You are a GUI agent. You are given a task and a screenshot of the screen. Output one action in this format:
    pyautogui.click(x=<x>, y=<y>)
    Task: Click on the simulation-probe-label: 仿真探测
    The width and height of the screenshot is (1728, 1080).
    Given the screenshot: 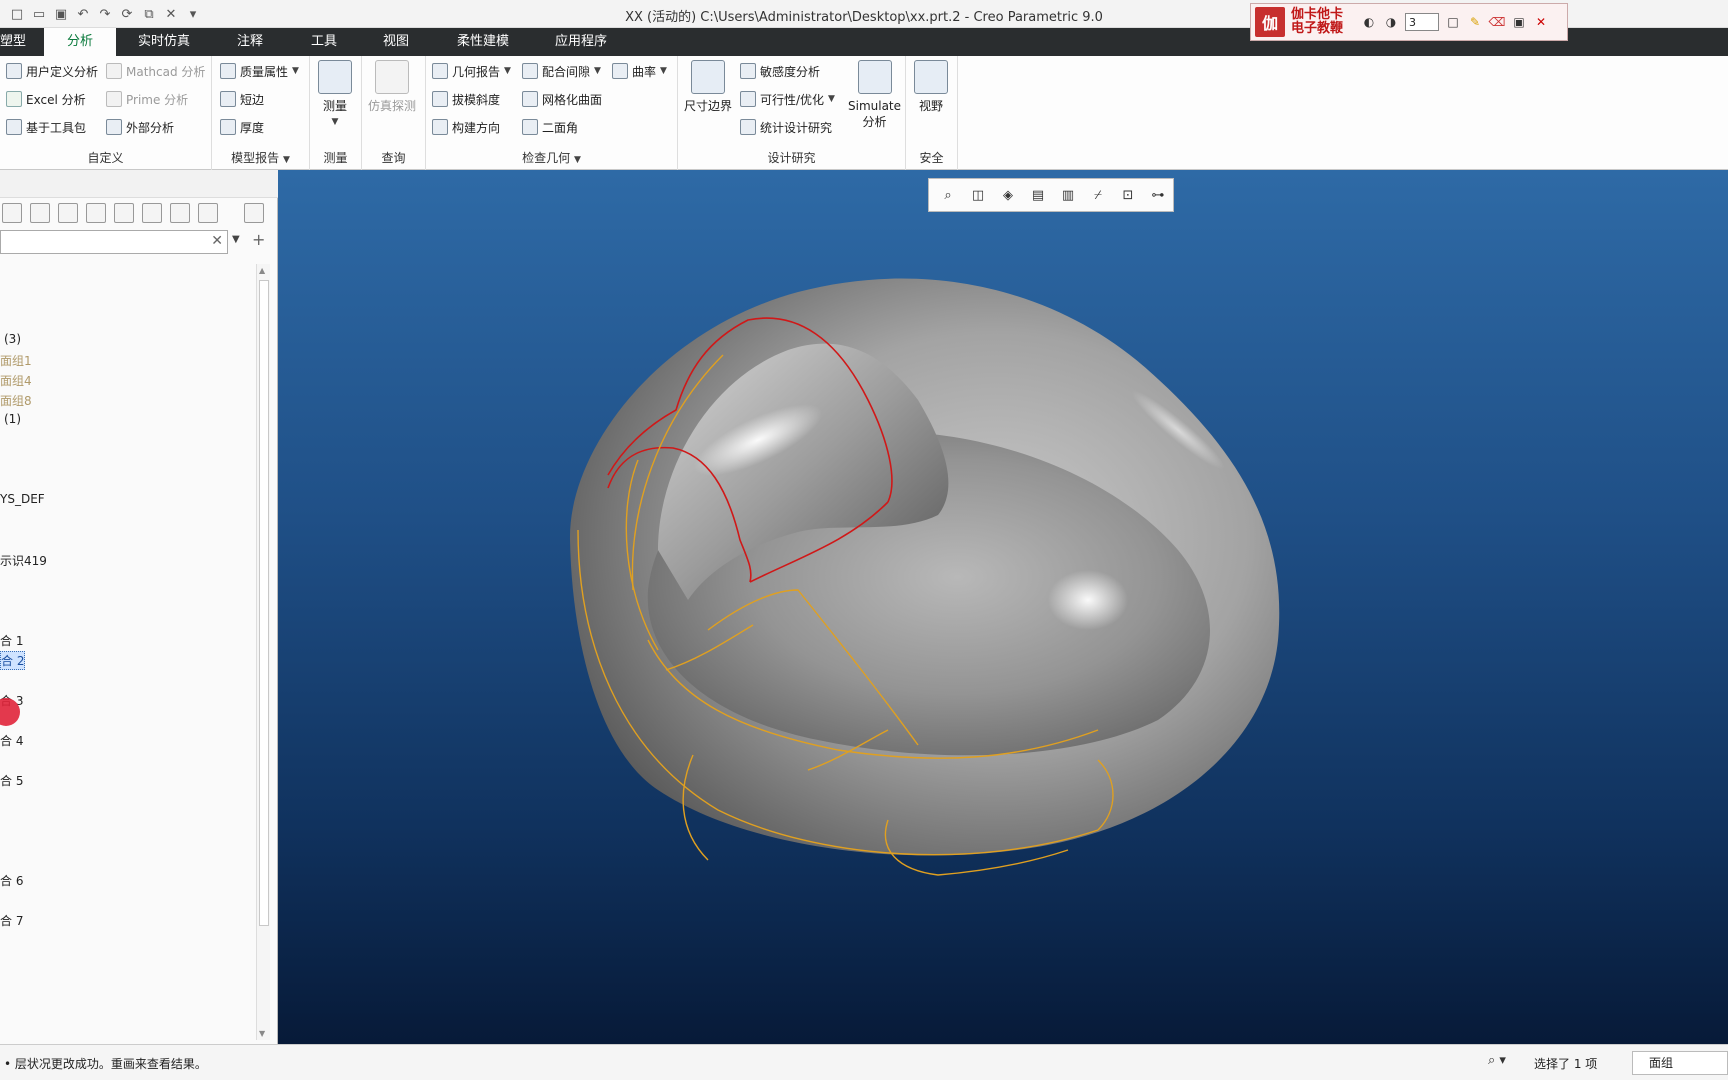 What is the action you would take?
    pyautogui.click(x=392, y=106)
    